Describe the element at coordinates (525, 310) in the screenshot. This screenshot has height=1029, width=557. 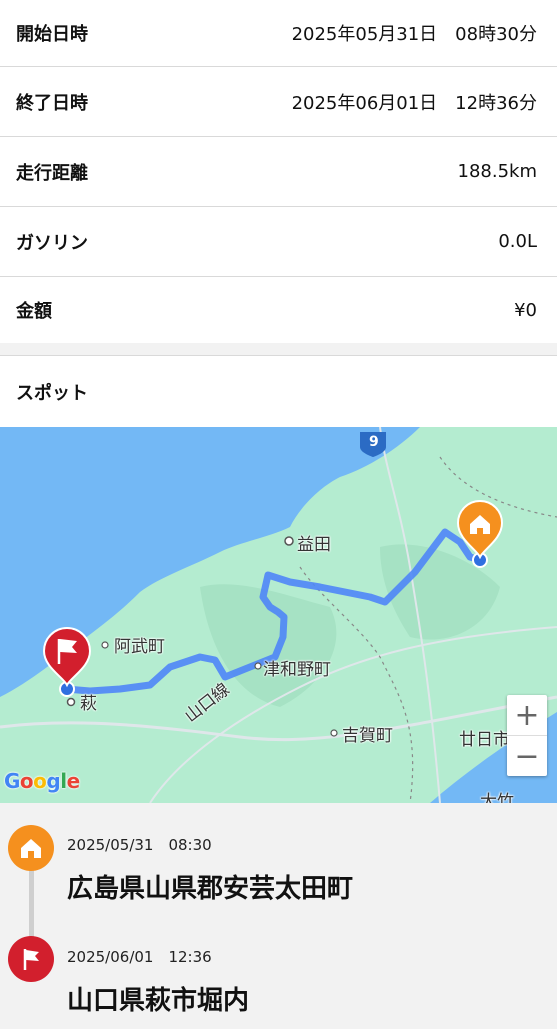
I see `amount-value: ¥0` at that location.